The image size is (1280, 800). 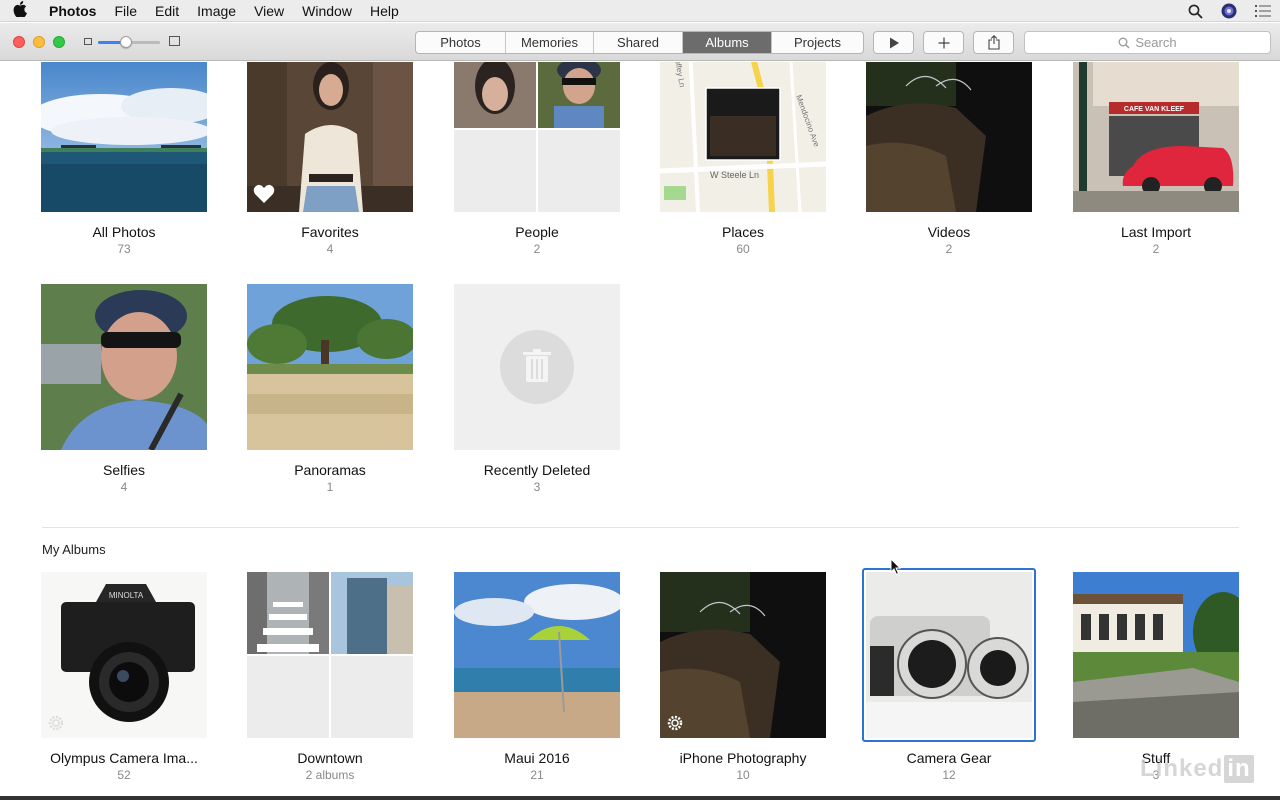 I want to click on close-window-button, so click(x=19, y=42).